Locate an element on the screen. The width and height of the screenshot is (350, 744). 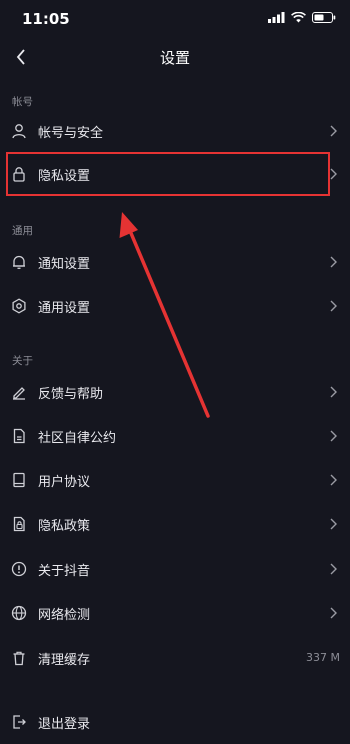
annotation-arrow is located at coordinates (164, 315).